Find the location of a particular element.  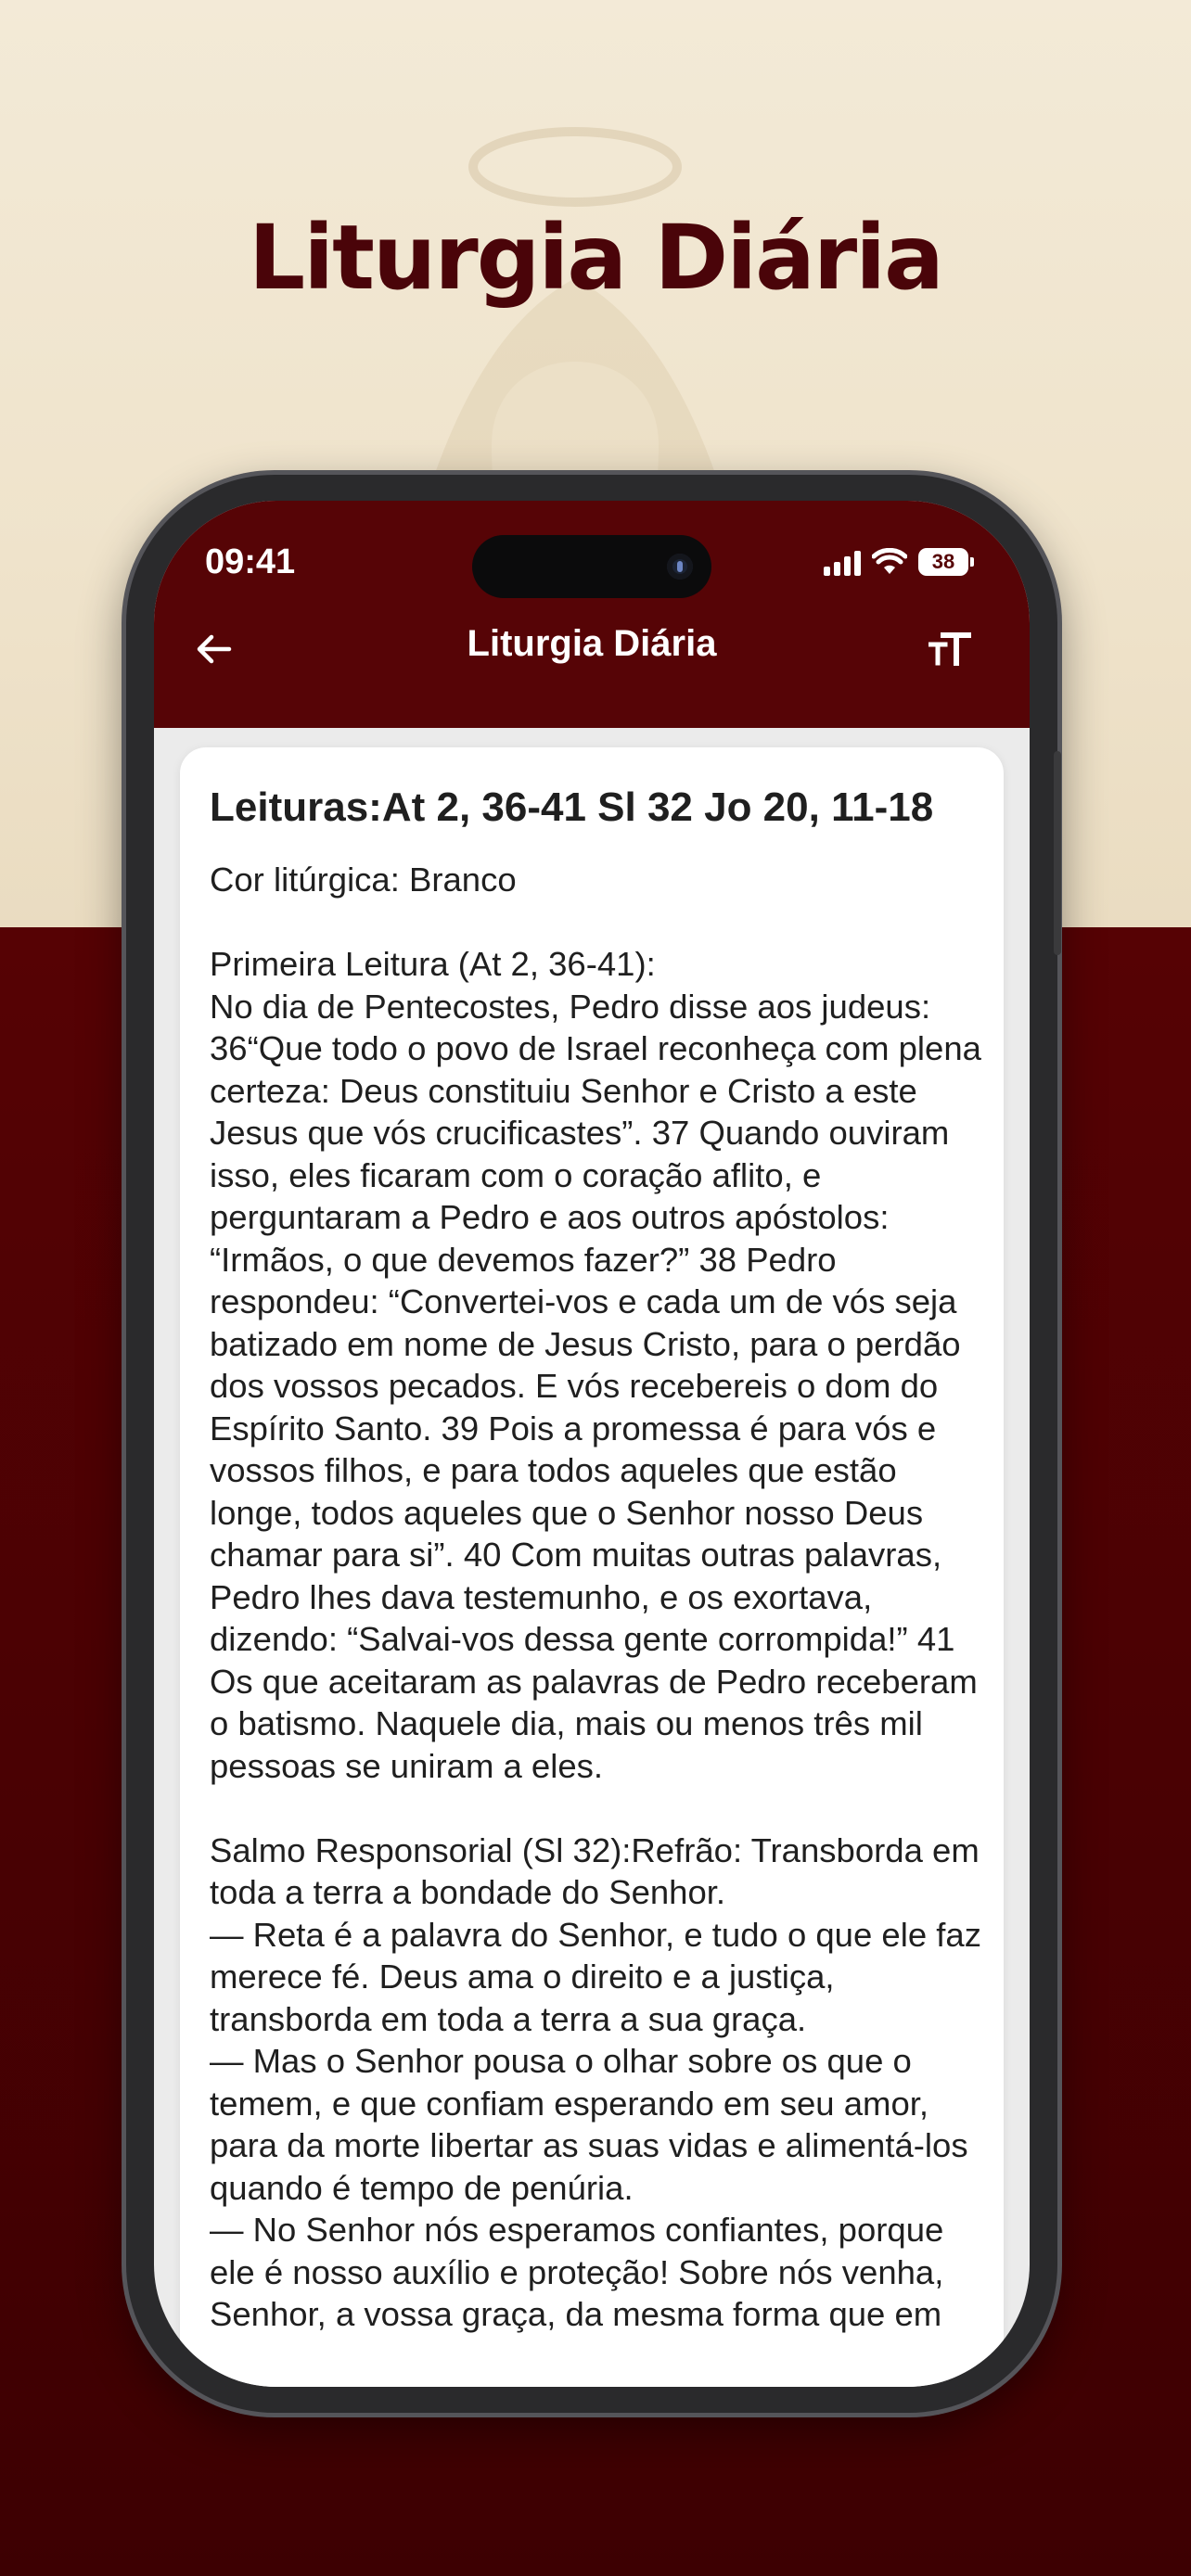

camera-icon is located at coordinates (680, 567).